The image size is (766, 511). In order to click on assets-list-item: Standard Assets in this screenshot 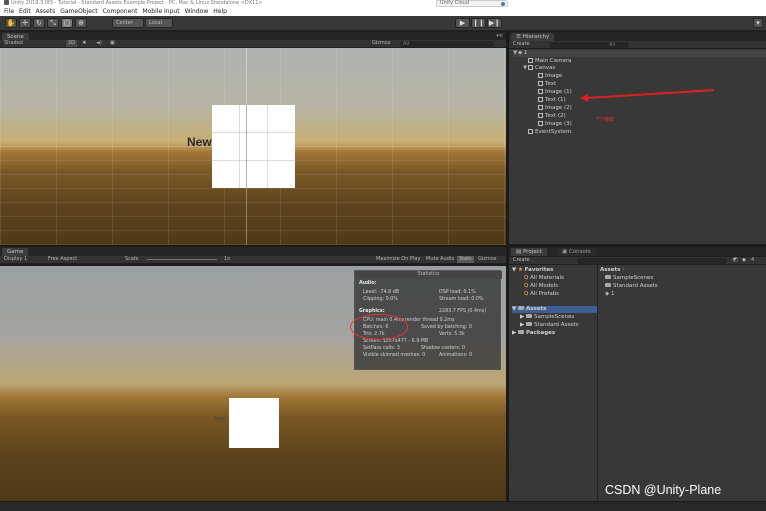, I will do `click(631, 286)`.